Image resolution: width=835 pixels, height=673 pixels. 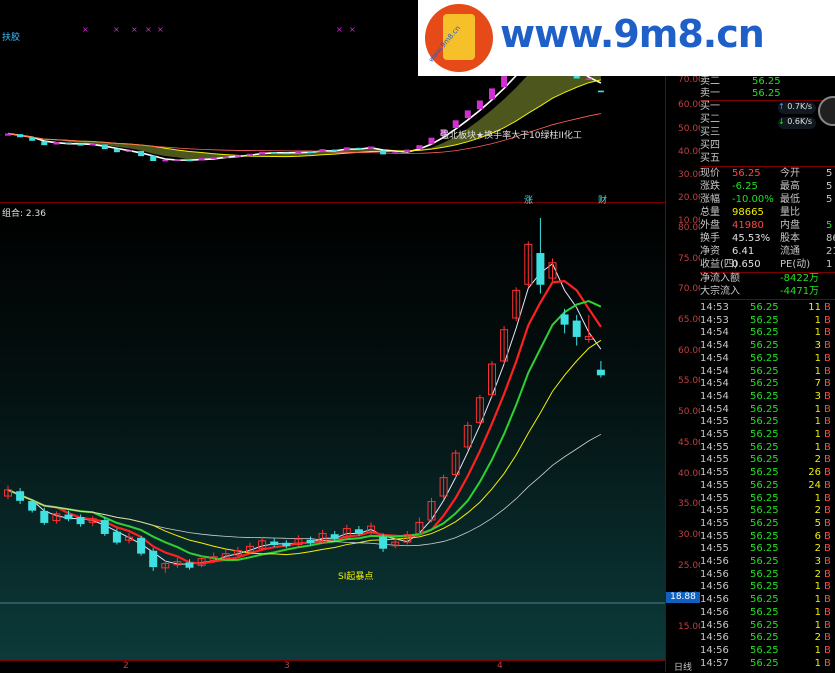 What do you see at coordinates (745, 186) in the screenshot?
I see `stat-value: -6.25` at bounding box center [745, 186].